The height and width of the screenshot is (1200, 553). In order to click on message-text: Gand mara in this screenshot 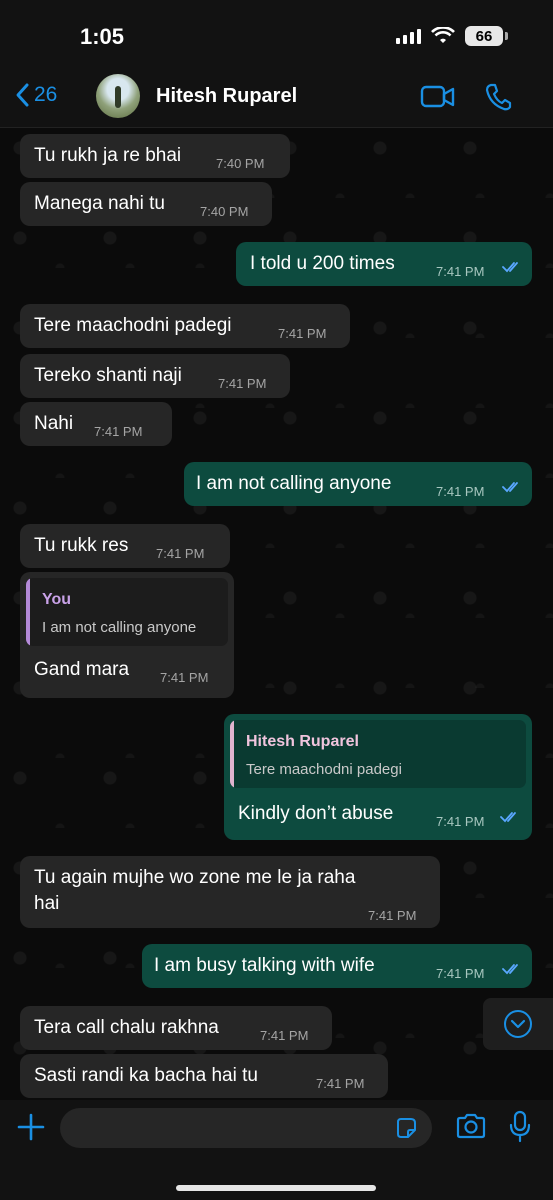, I will do `click(82, 669)`.